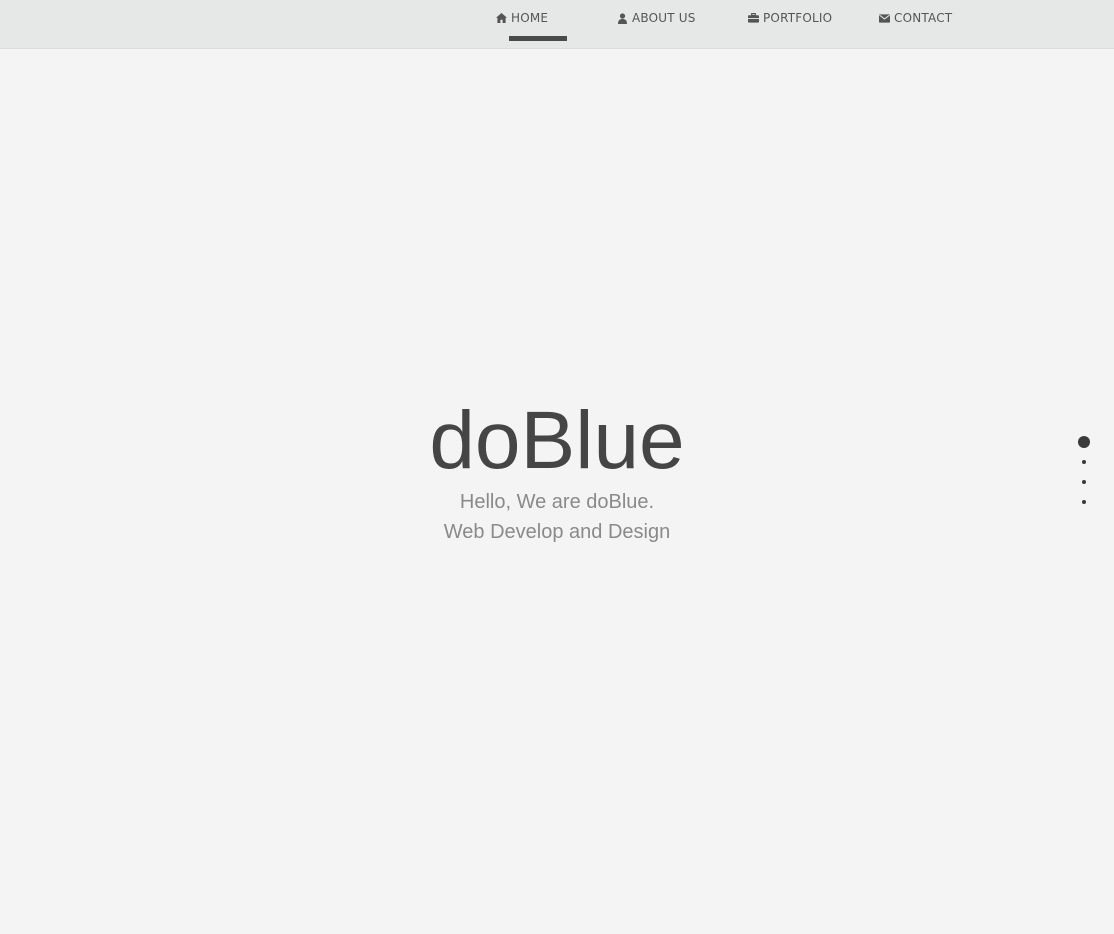 This screenshot has width=1114, height=934. What do you see at coordinates (501, 18) in the screenshot?
I see `home-icon` at bounding box center [501, 18].